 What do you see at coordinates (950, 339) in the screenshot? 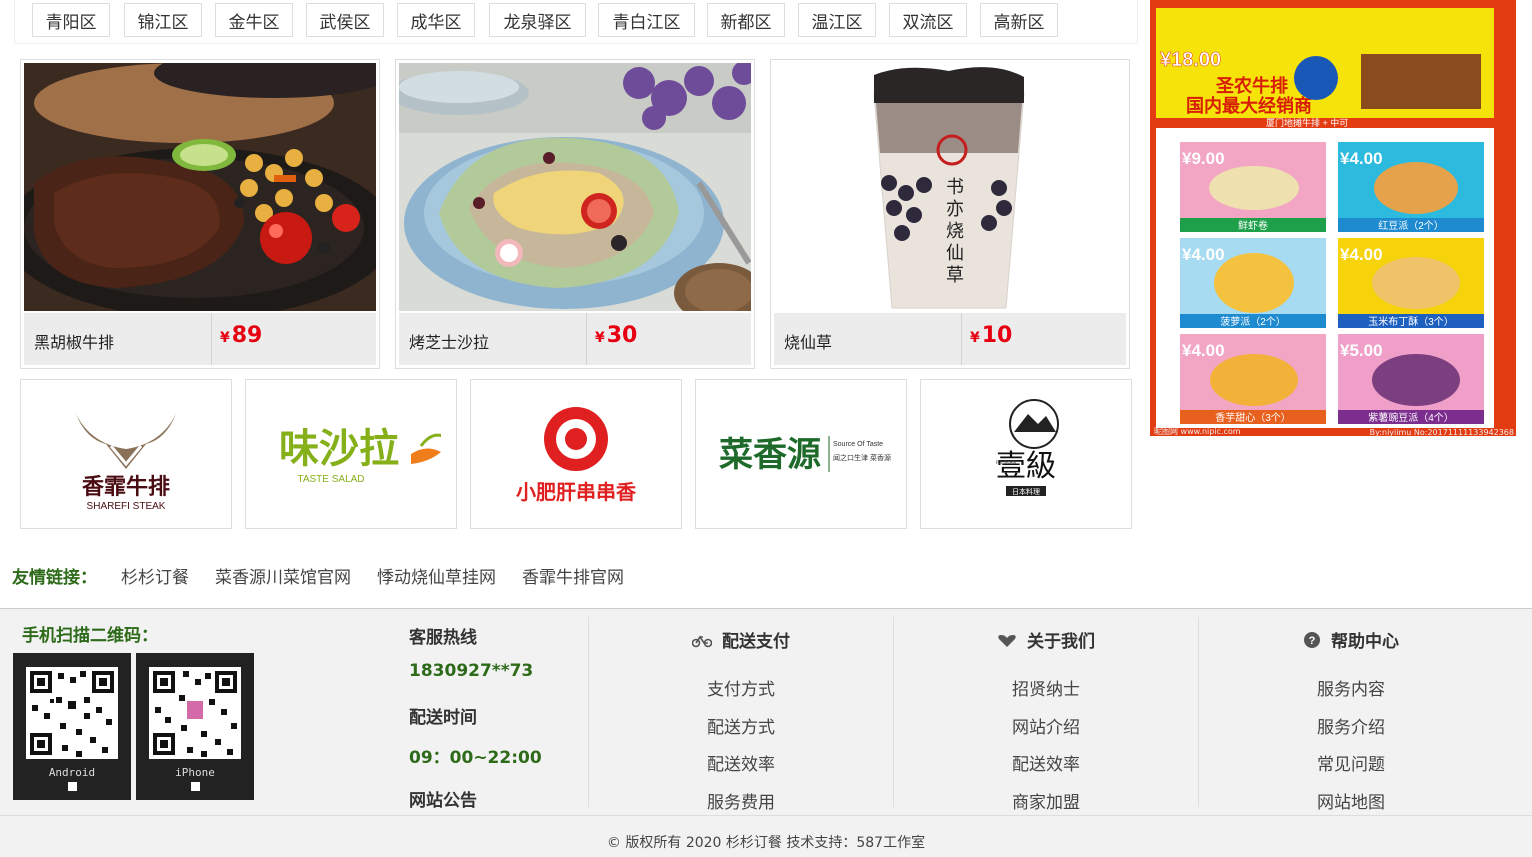
I see `food-info: 烧仙草 ¥10` at bounding box center [950, 339].